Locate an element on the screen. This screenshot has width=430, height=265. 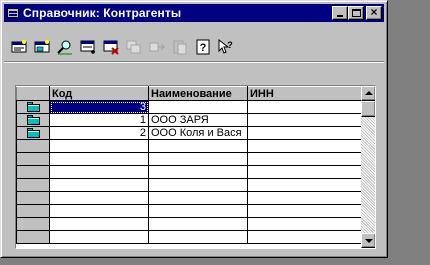
scroll-thumb is located at coordinates (368, 109).